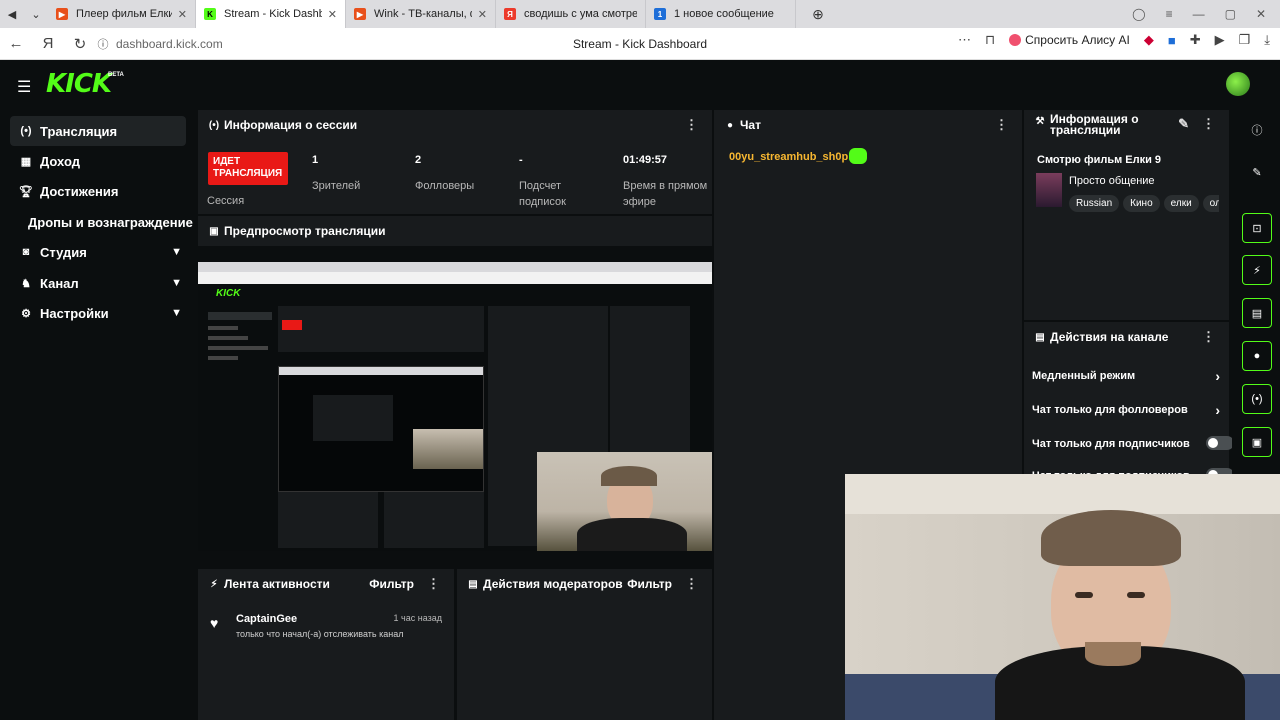 This screenshot has height=720, width=1280. Describe the element at coordinates (266, 619) in the screenshot. I see `activity-user: CaptainGee` at that location.